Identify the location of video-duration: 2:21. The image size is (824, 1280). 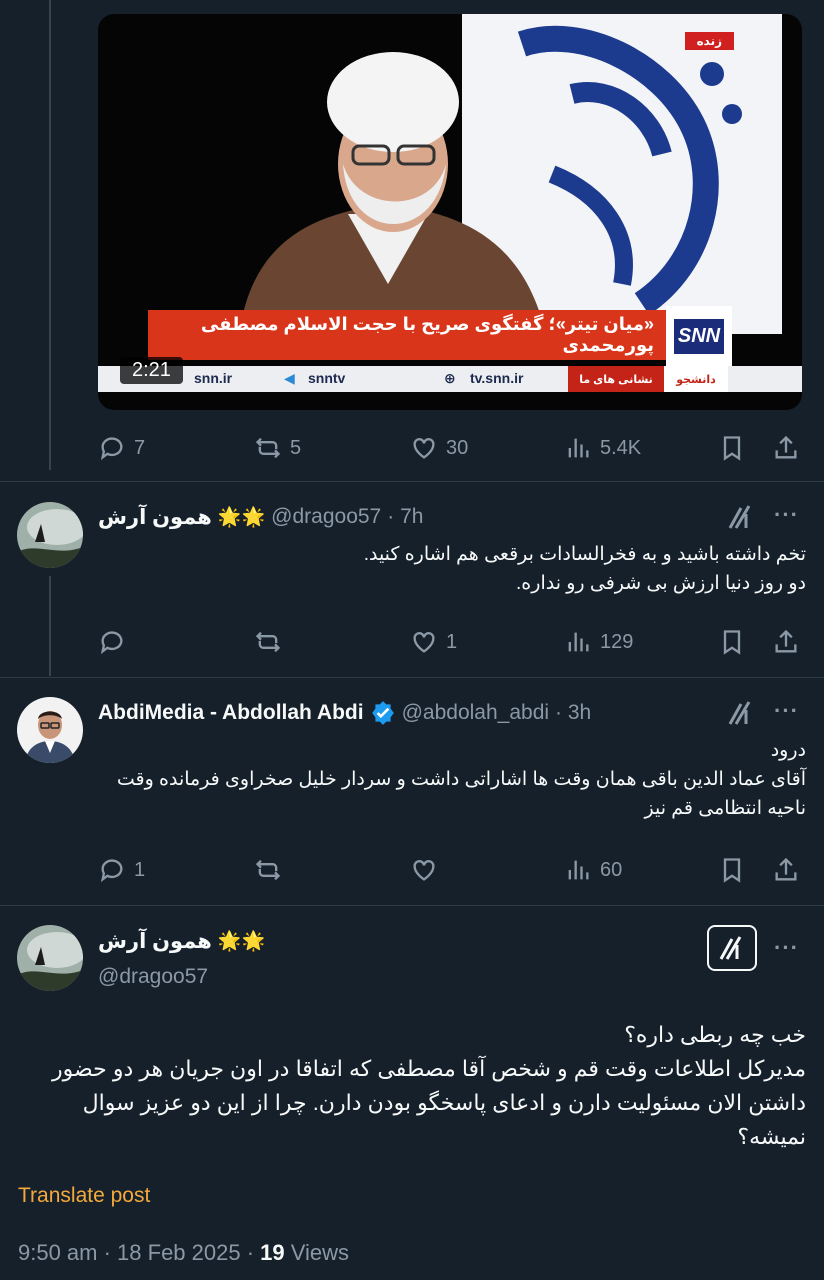
(151, 370).